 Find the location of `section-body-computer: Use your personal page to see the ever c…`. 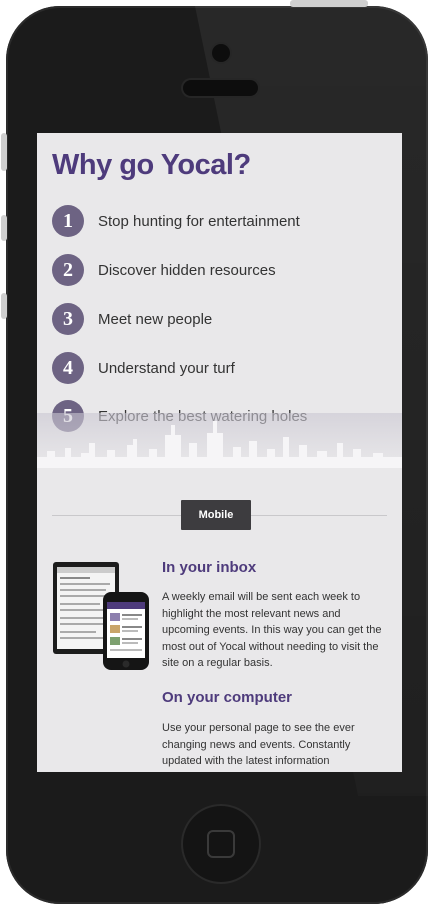

section-body-computer: Use your personal page to see the ever c… is located at coordinates (258, 744).